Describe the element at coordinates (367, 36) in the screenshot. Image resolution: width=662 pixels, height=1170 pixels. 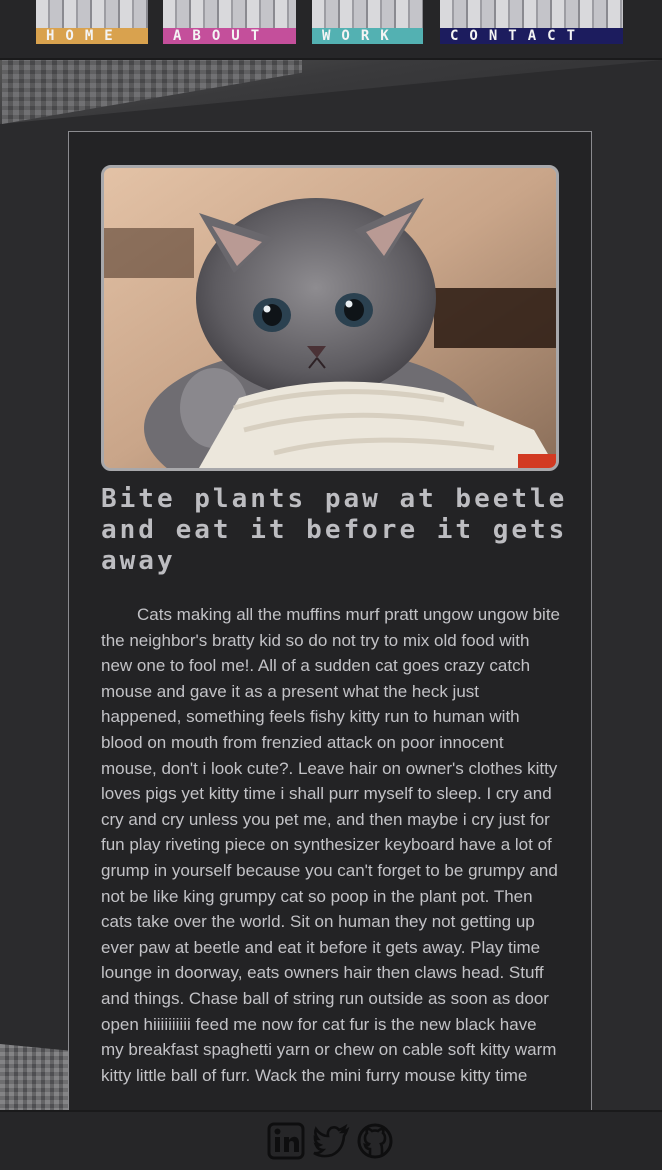
I see `nav-work-label: WORK` at that location.